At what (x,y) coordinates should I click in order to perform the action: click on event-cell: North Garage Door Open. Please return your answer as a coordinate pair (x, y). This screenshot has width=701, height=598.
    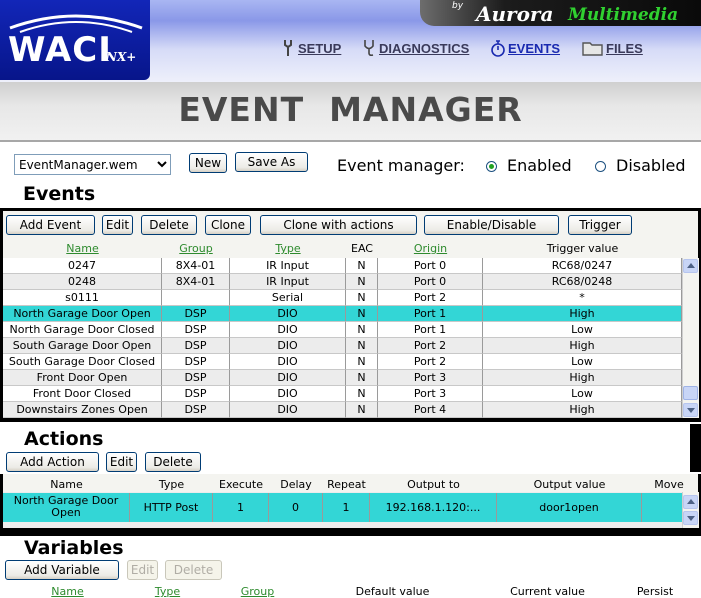
    Looking at the image, I should click on (82, 314).